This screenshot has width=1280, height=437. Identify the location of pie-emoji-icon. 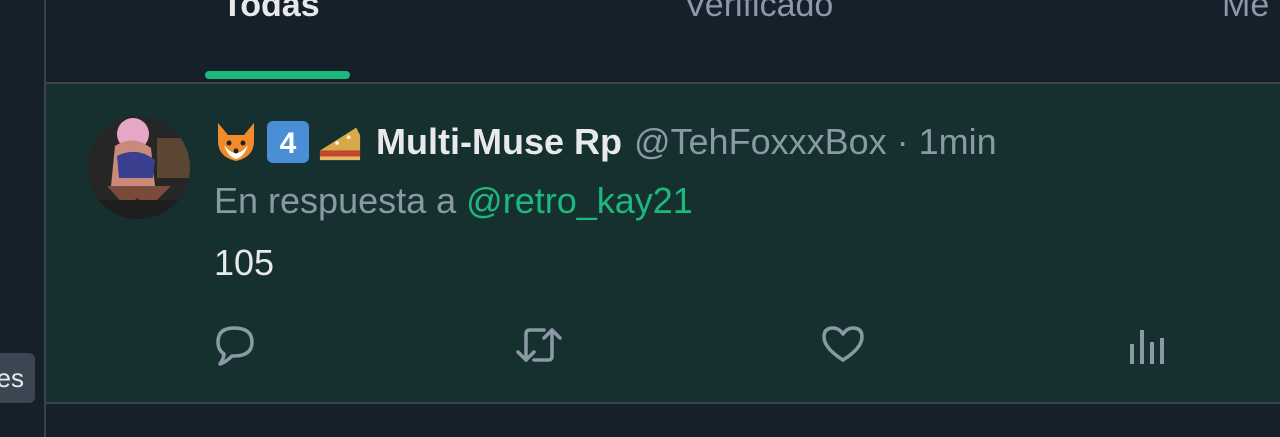
(340, 142).